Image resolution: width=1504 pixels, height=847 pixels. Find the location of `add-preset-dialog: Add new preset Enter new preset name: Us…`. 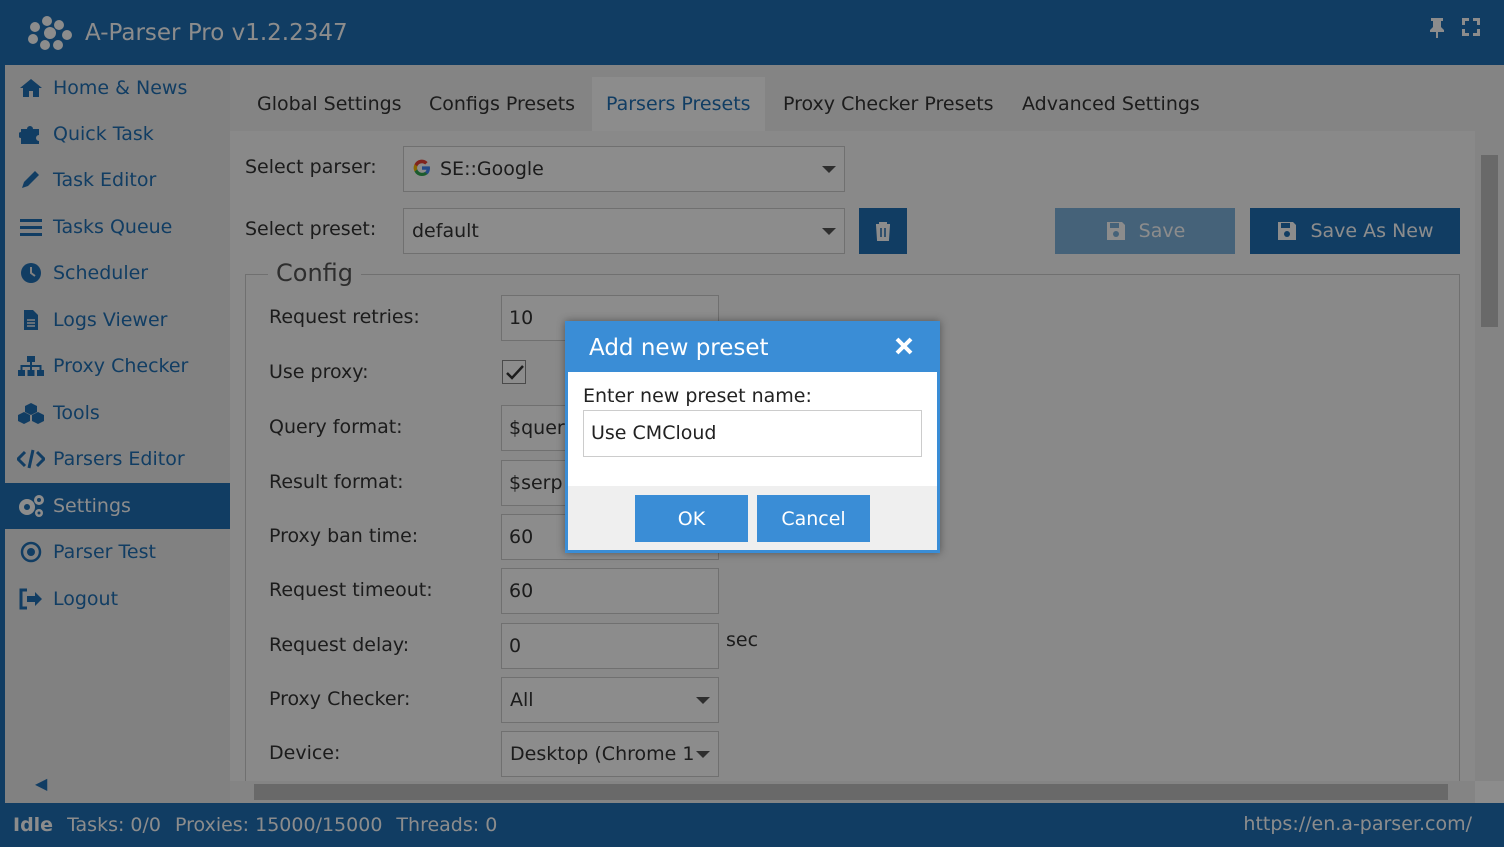

add-preset-dialog: Add new preset Enter new preset name: Us… is located at coordinates (752, 437).